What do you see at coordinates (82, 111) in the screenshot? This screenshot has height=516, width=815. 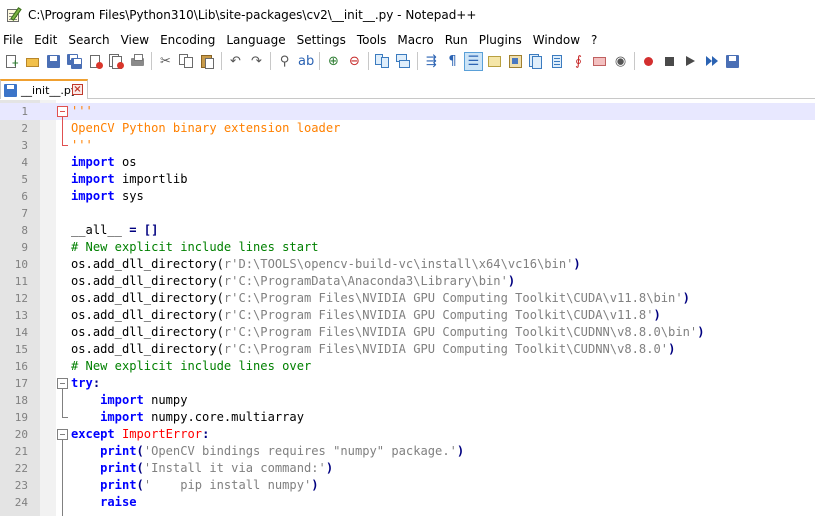 I see `code-token: '''` at bounding box center [82, 111].